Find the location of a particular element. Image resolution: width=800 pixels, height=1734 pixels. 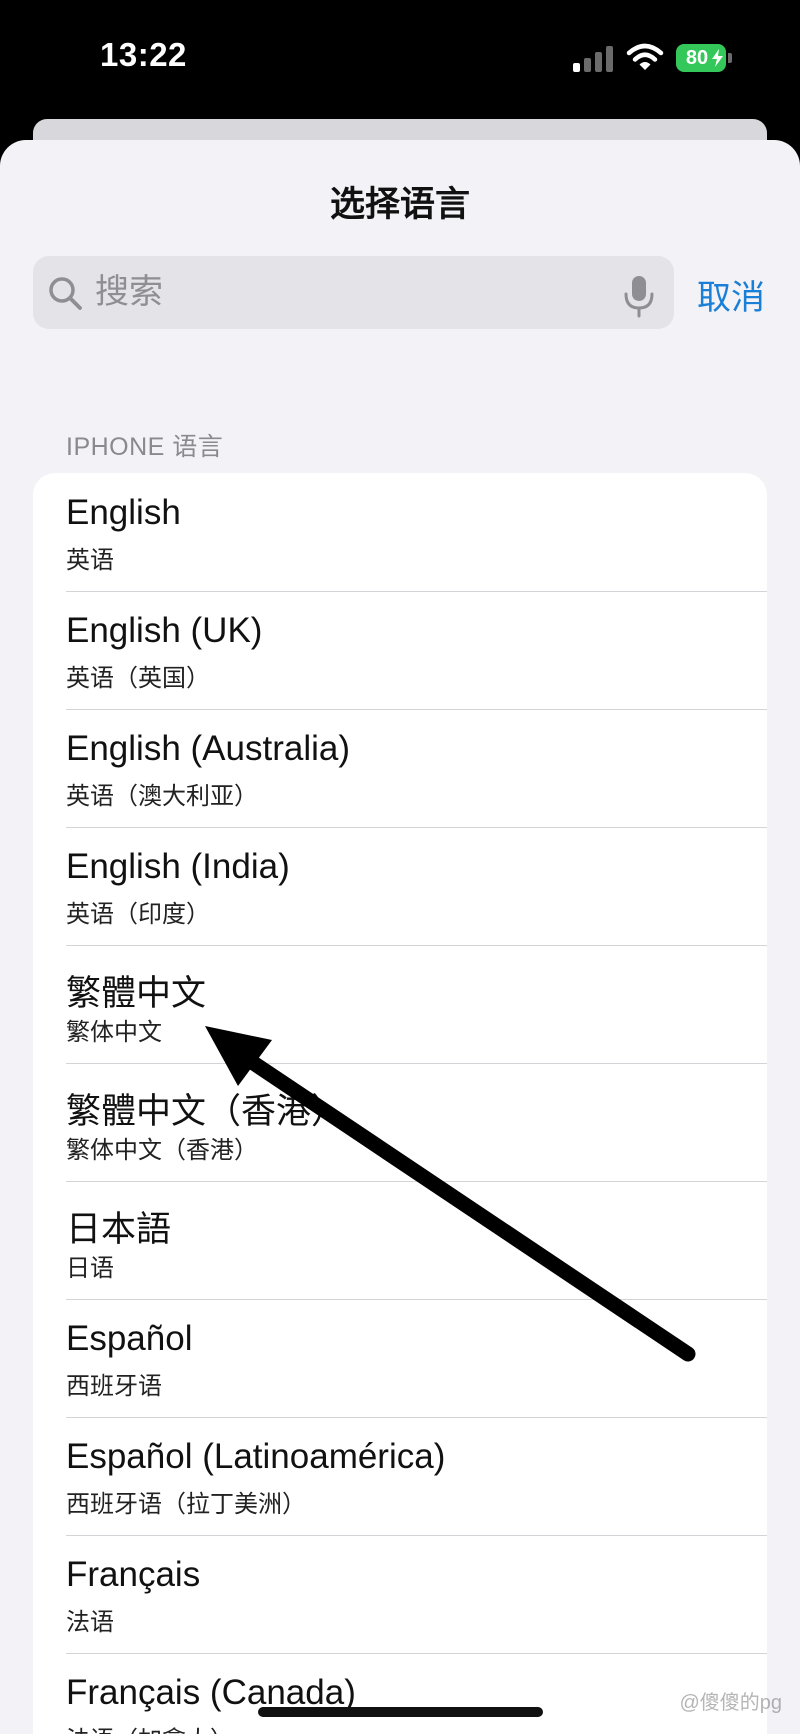

sheet-title: 选择语言 is located at coordinates (399, 204).